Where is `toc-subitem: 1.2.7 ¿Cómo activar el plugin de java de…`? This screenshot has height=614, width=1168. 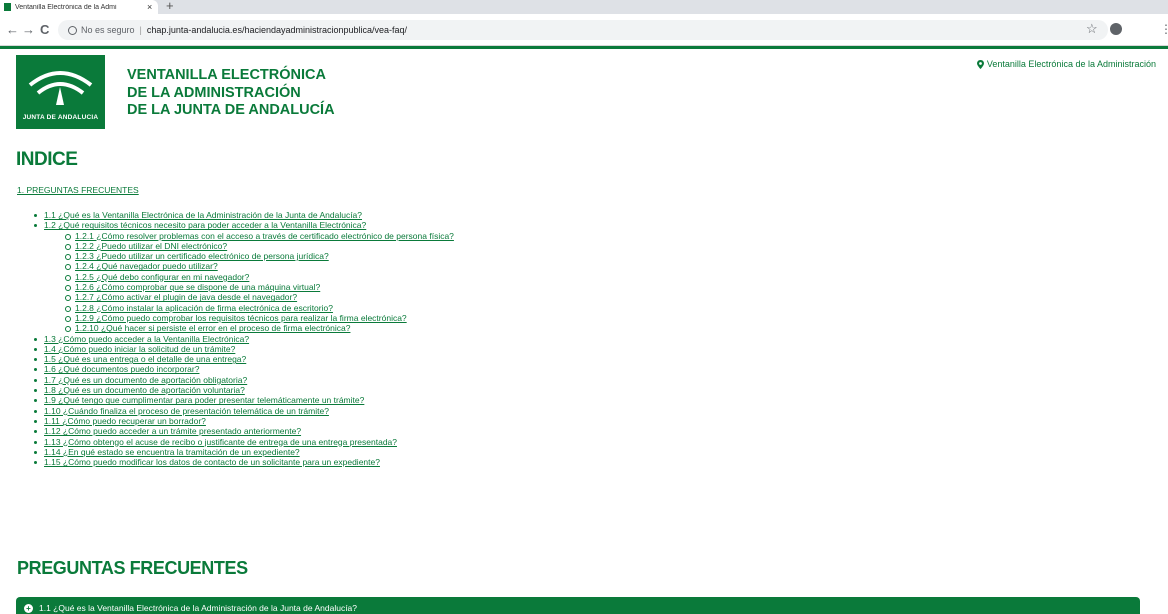
toc-subitem: 1.2.7 ¿Cómo activar el plugin de java de… is located at coordinates (259, 297).